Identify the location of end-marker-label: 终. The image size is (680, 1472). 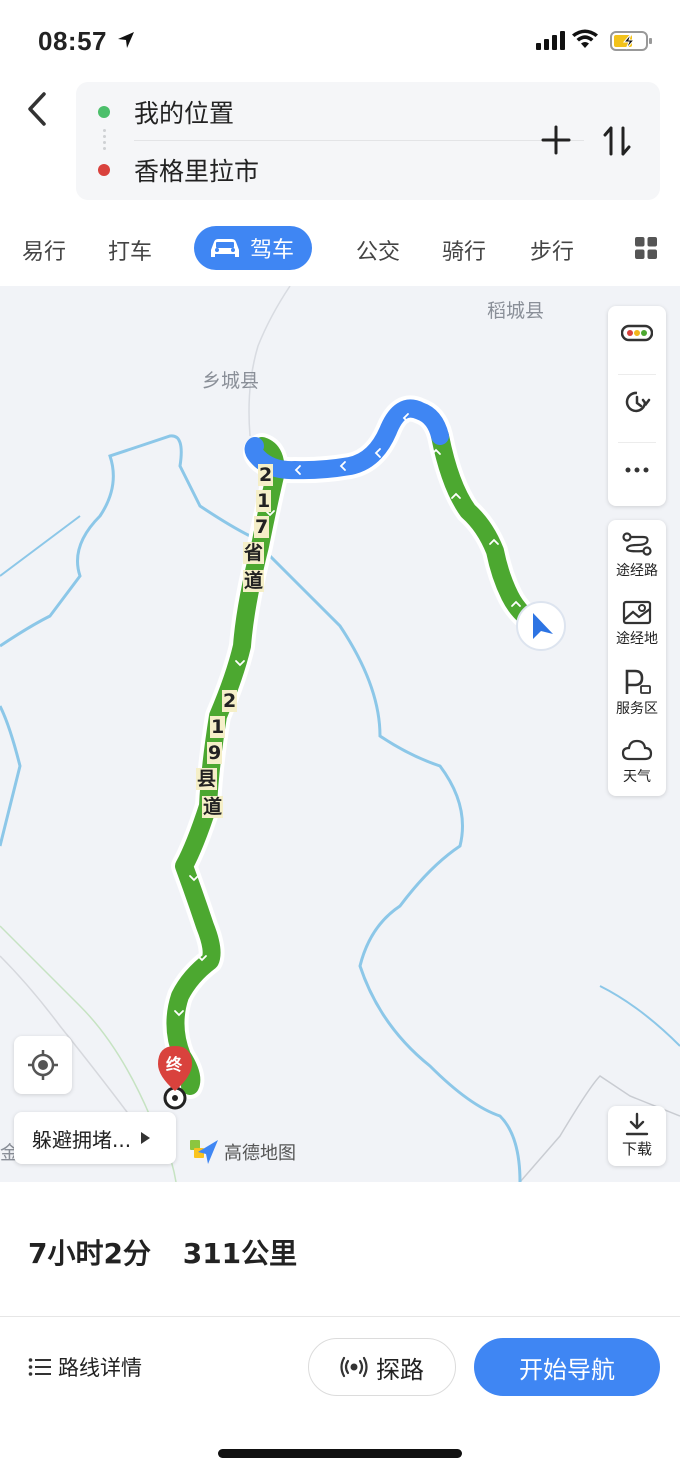
(174, 1064).